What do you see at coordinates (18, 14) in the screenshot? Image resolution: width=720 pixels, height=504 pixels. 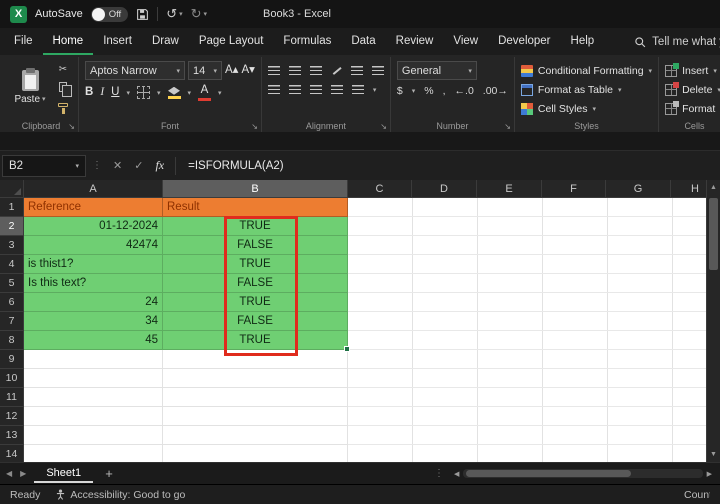 I see `excel-logo-icon: X` at bounding box center [18, 14].